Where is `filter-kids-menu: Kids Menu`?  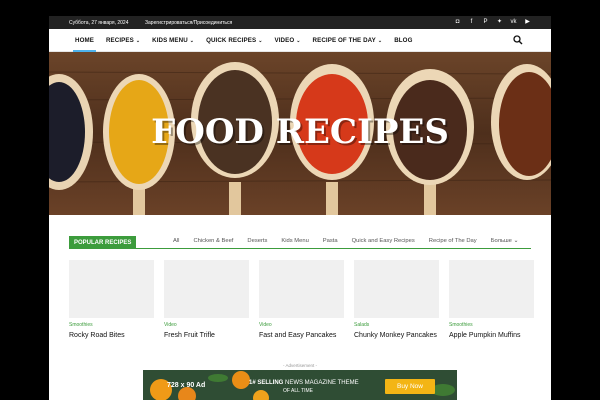
filter-kids-menu: Kids Menu is located at coordinates (294, 241).